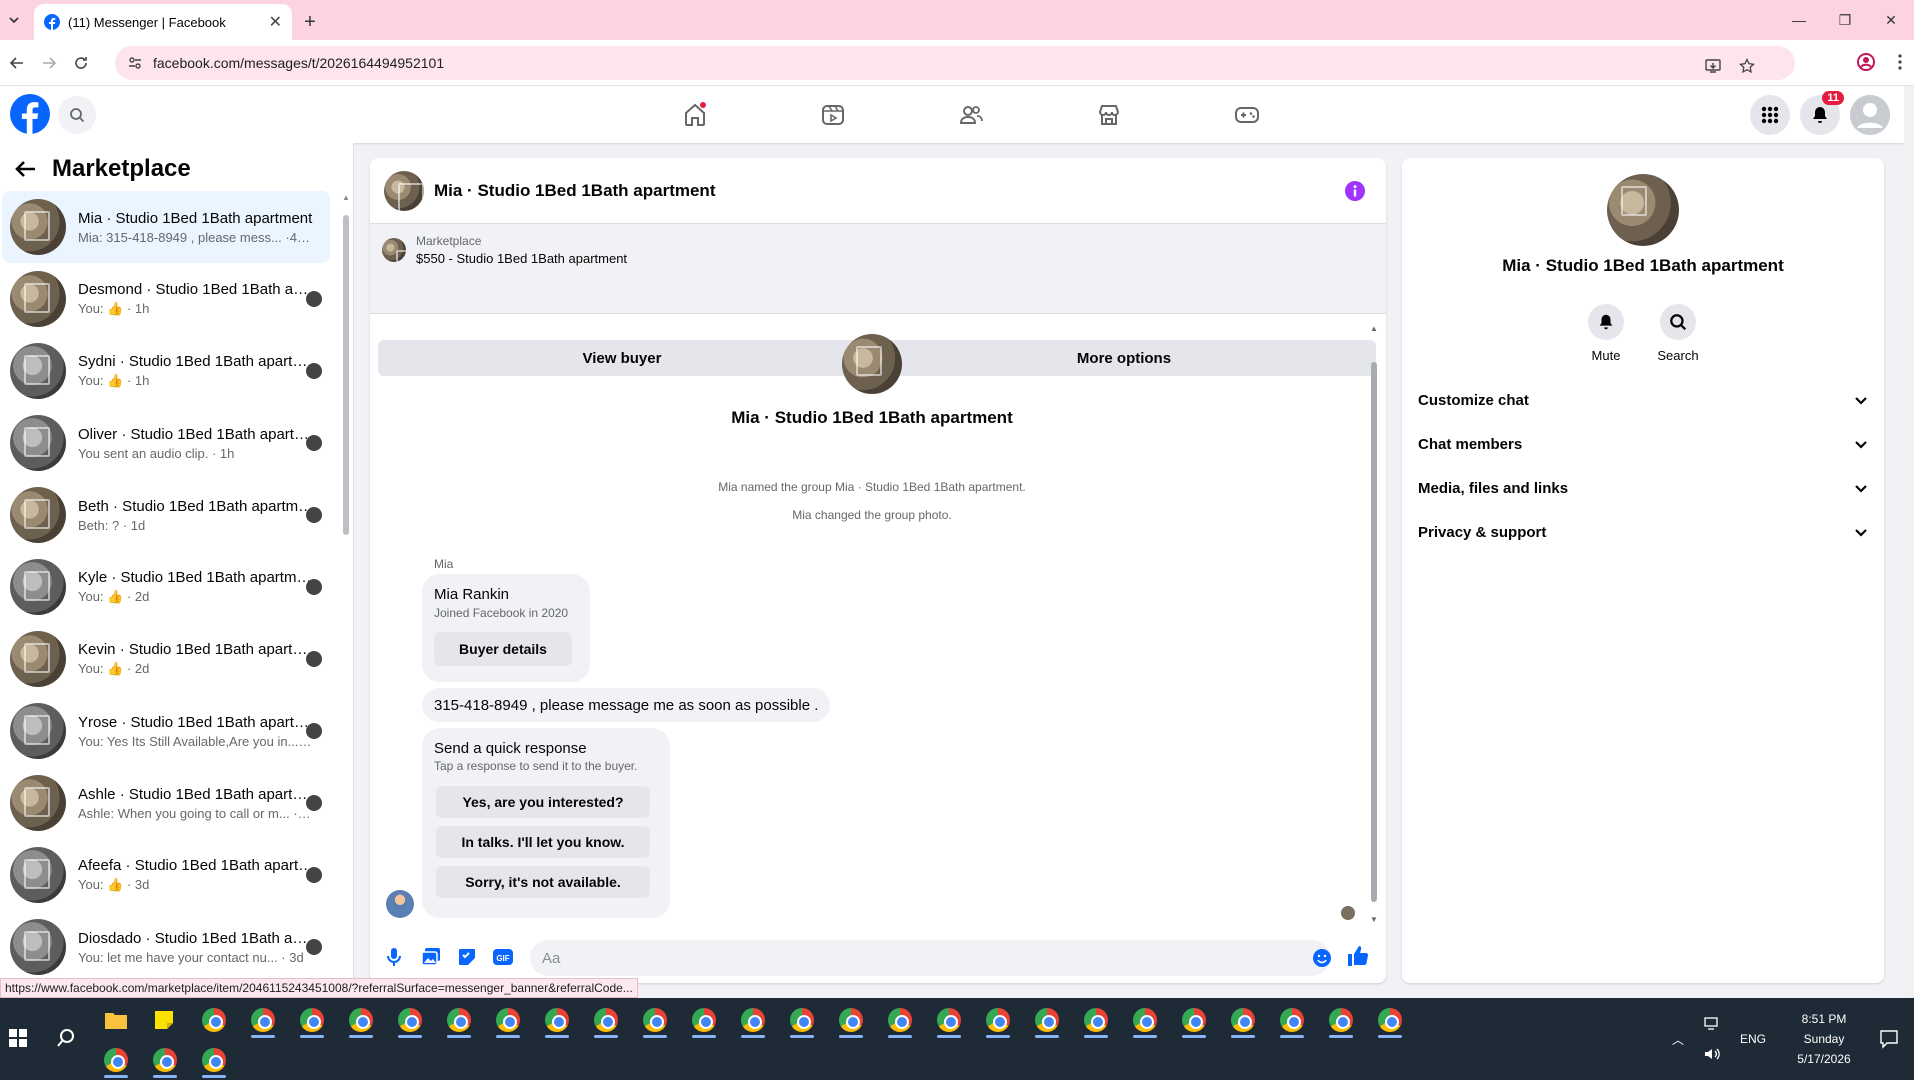 This screenshot has width=1914, height=1080. I want to click on chevron-up-icon: ︿, so click(1678, 1039).